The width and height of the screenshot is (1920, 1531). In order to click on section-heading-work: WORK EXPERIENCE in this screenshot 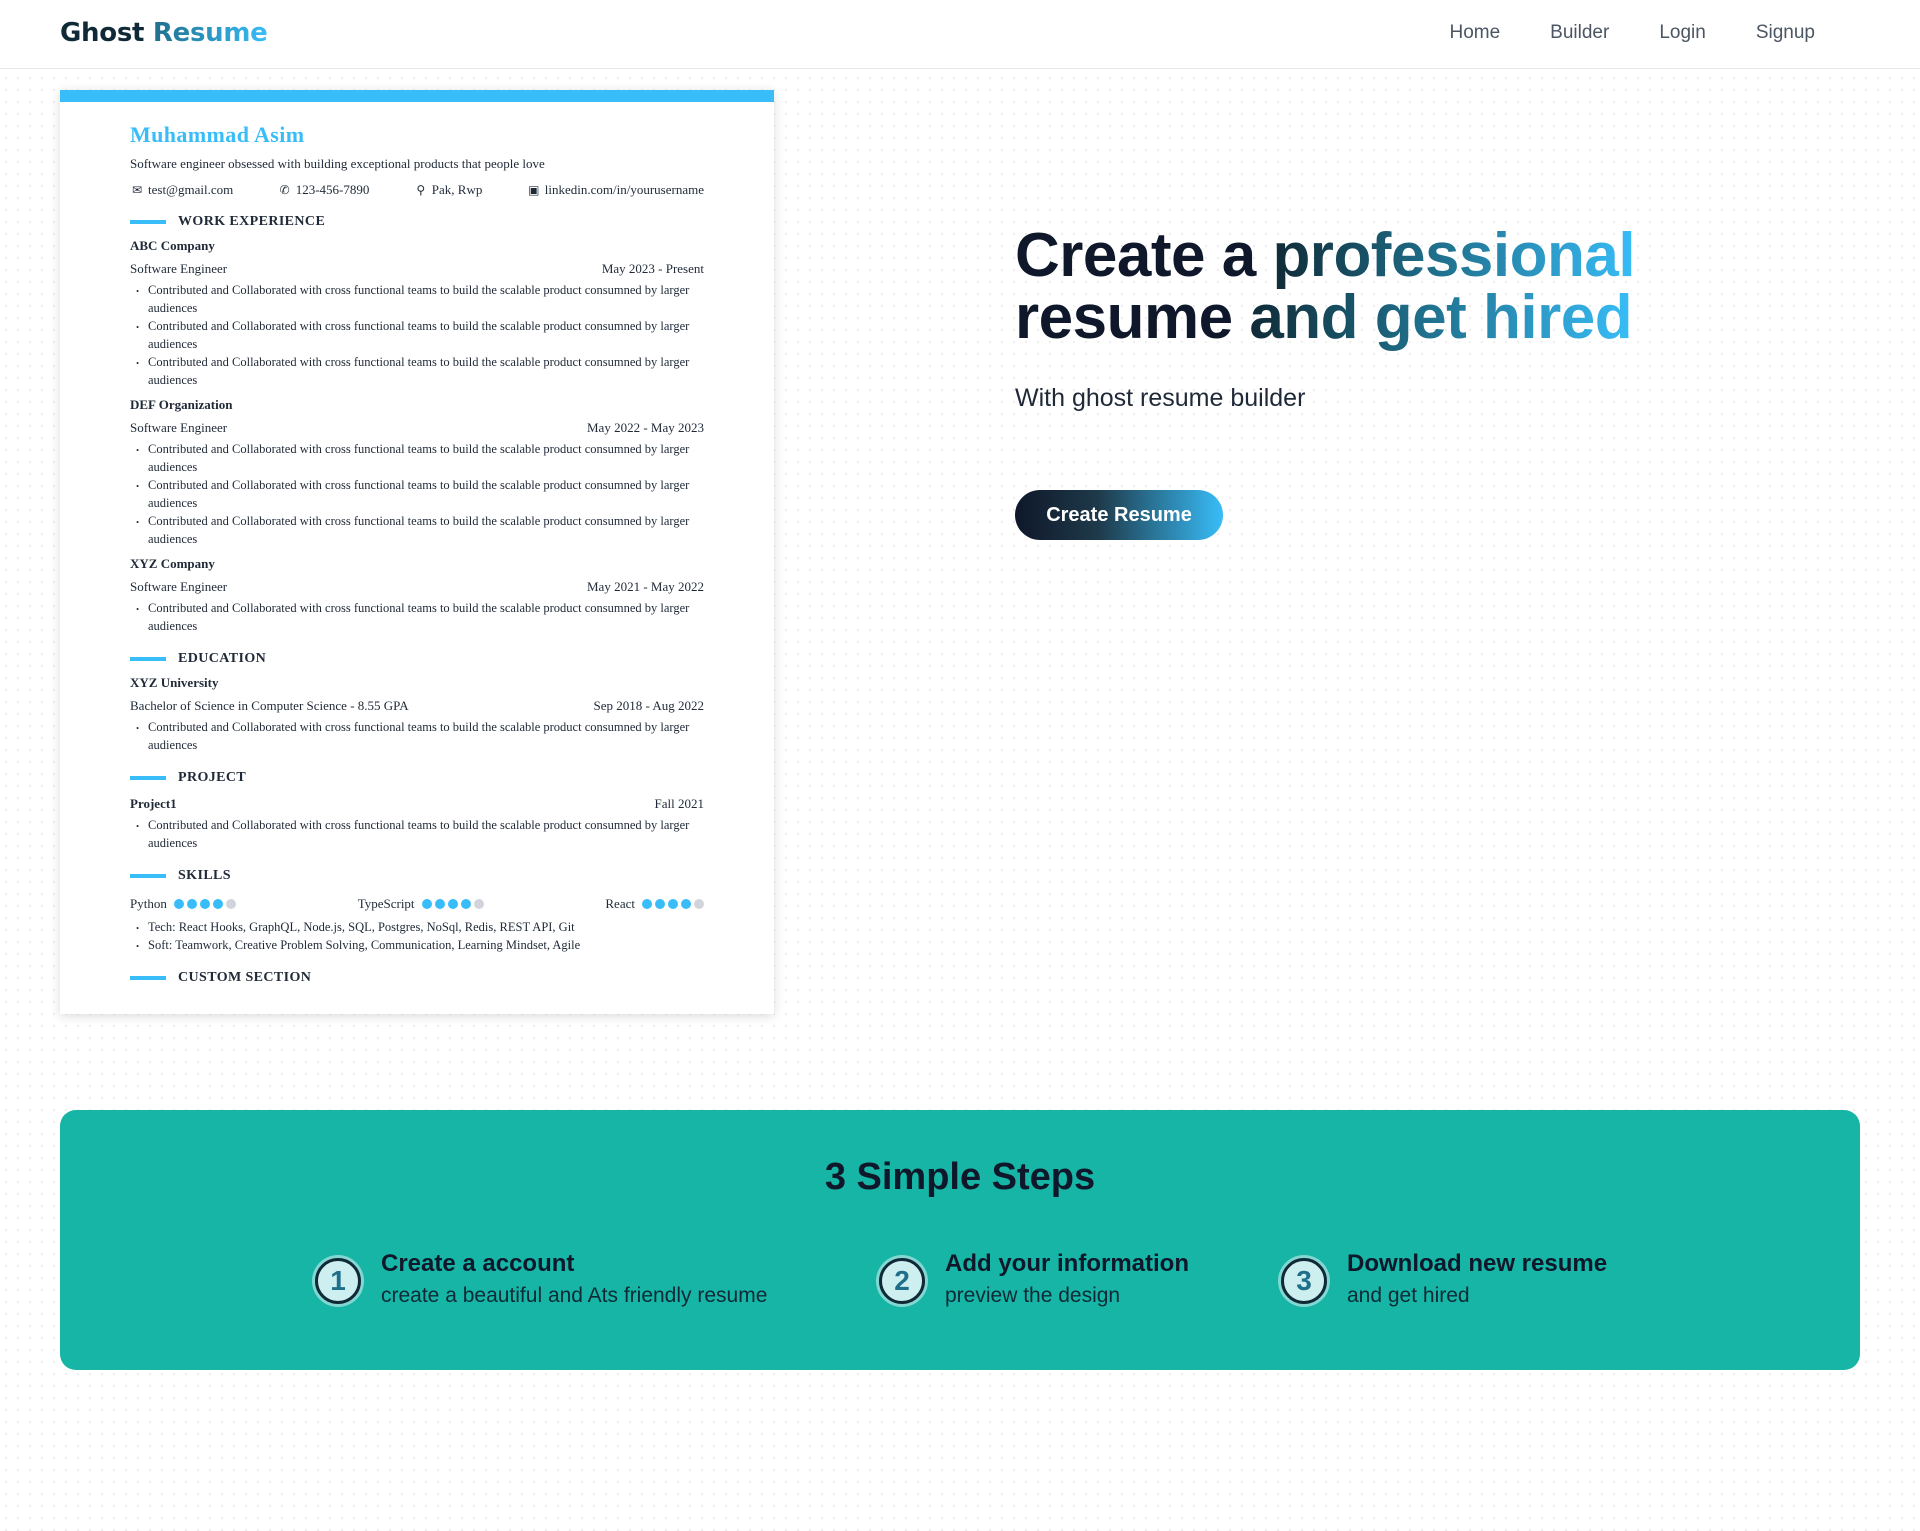, I will do `click(417, 222)`.